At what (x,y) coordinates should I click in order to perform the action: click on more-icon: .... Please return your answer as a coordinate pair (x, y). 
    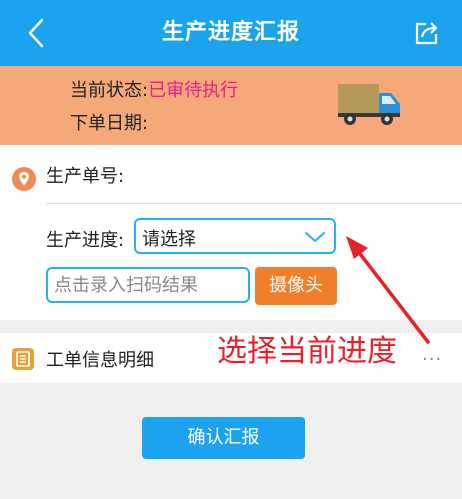
    Looking at the image, I should click on (432, 354).